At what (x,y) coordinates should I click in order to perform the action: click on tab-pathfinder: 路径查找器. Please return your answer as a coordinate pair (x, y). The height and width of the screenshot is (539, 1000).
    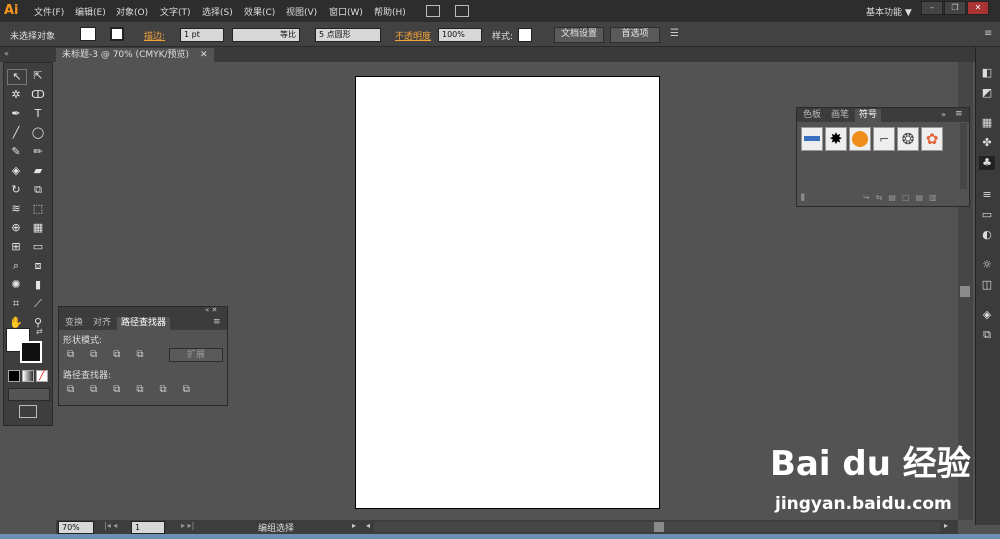
    Looking at the image, I should click on (144, 323).